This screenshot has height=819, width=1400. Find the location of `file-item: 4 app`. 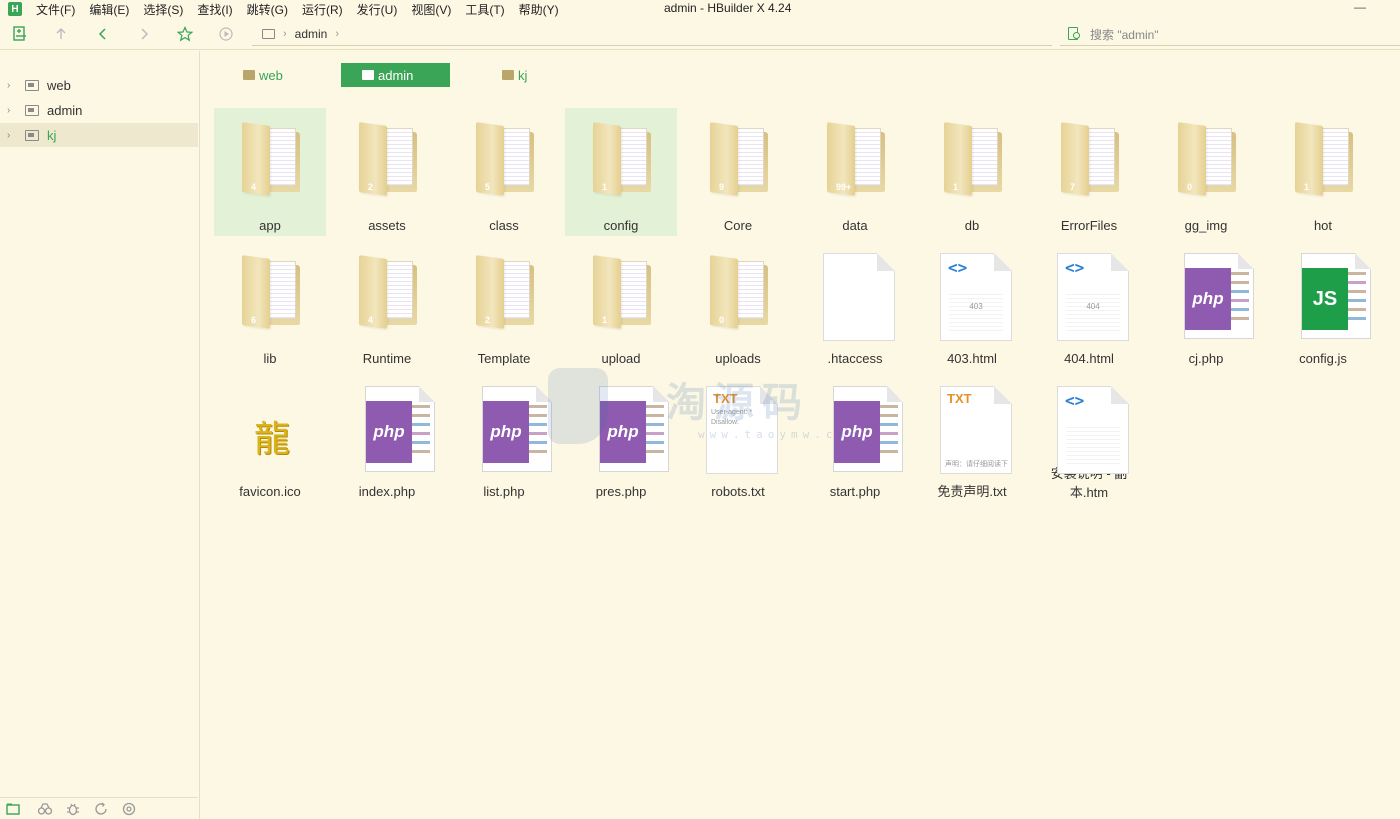

file-item: 4 app is located at coordinates (270, 172).